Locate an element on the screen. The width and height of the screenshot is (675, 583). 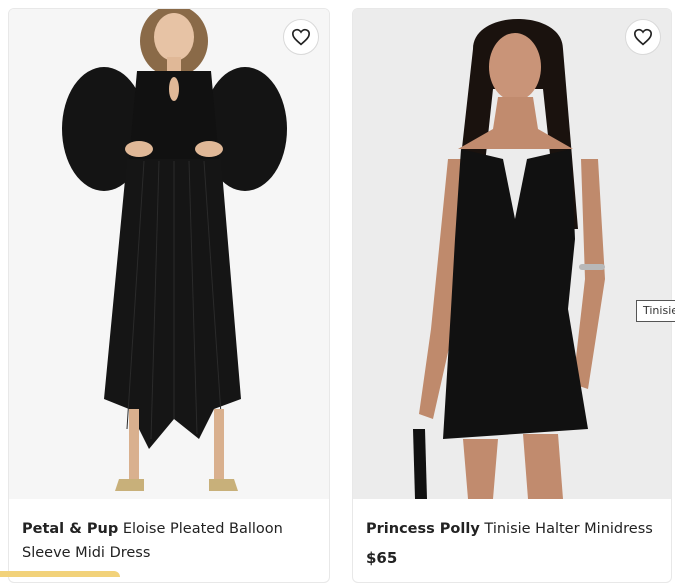
product-brand: Petal & Pup is located at coordinates (70, 529).